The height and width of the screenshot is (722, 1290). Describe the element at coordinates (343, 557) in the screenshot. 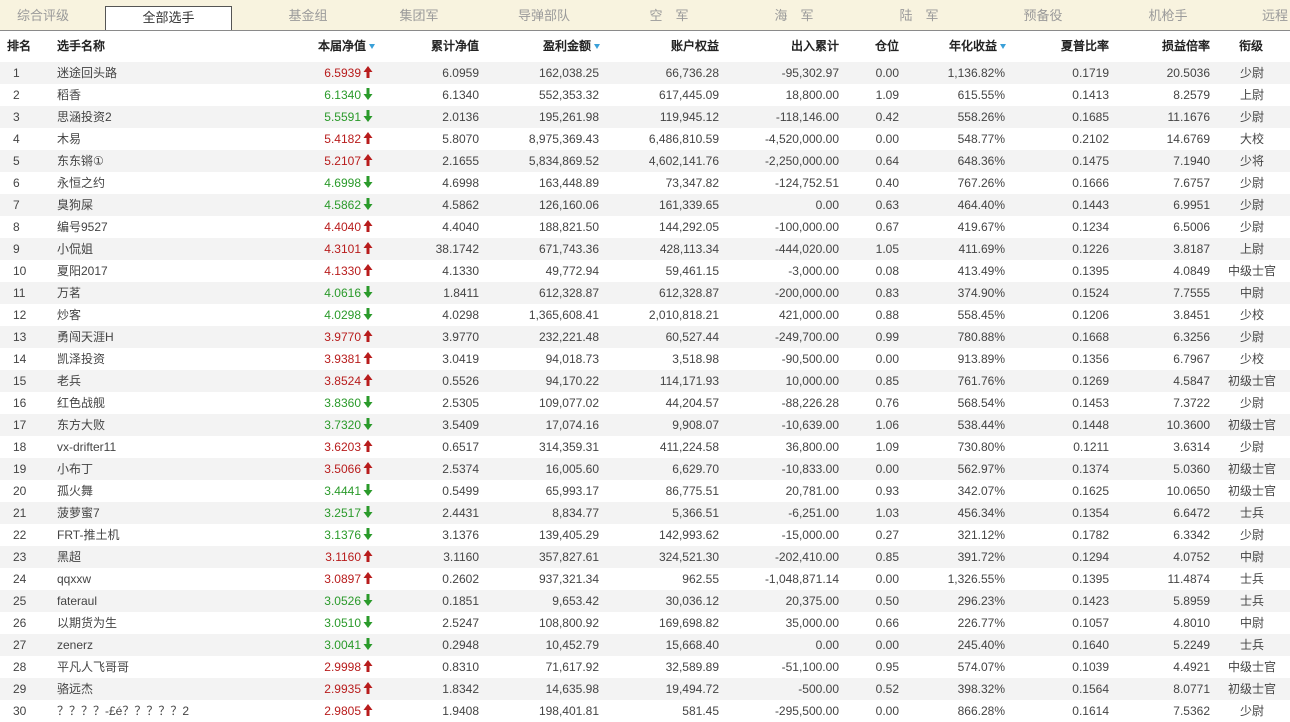

I see `nav-value: 3.1160` at that location.